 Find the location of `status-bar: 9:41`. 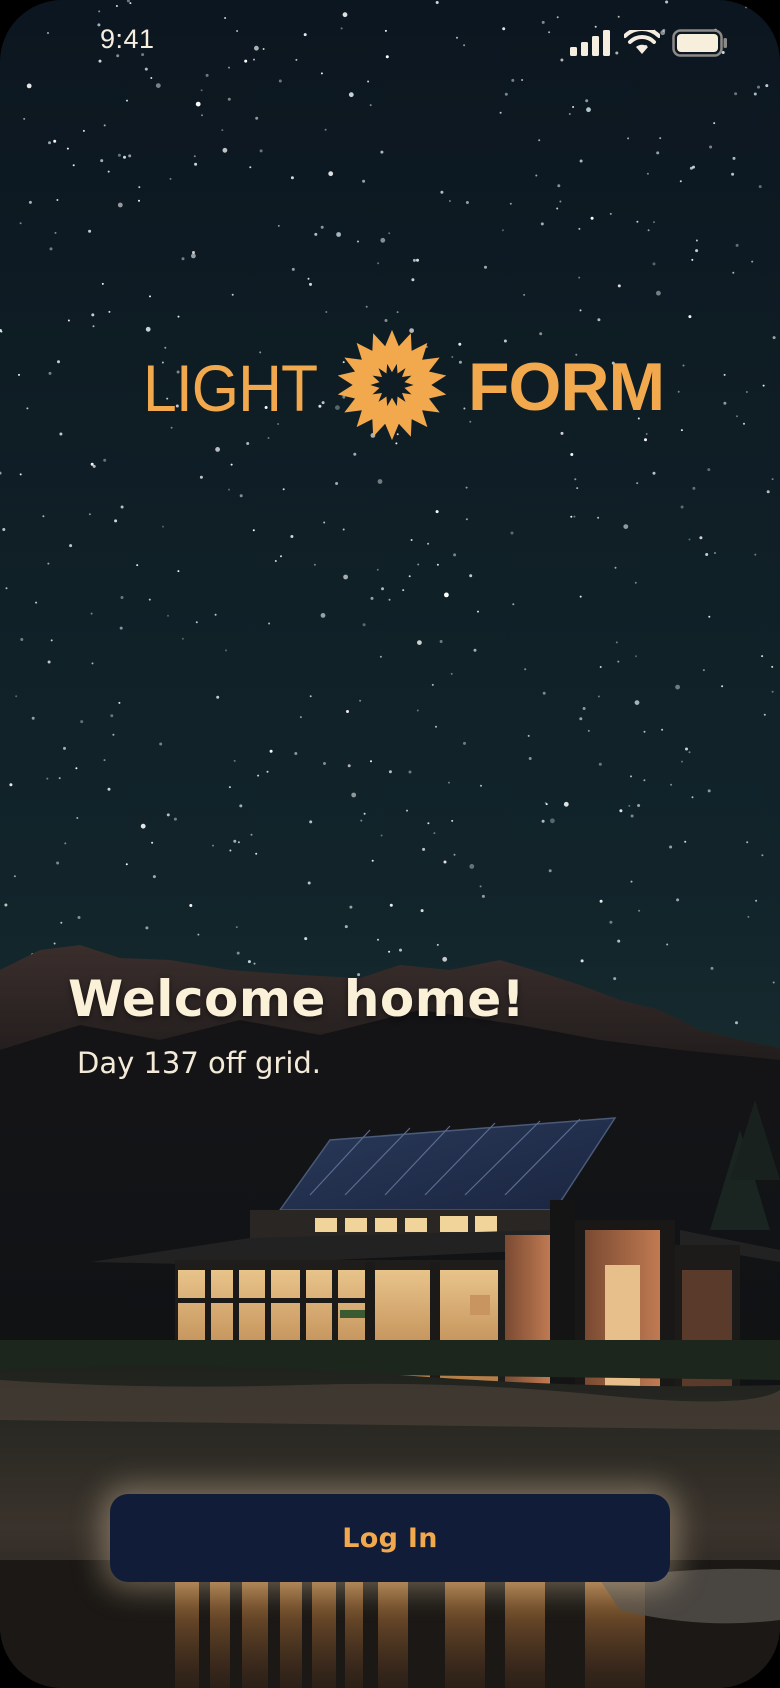

status-bar: 9:41 is located at coordinates (390, 45).